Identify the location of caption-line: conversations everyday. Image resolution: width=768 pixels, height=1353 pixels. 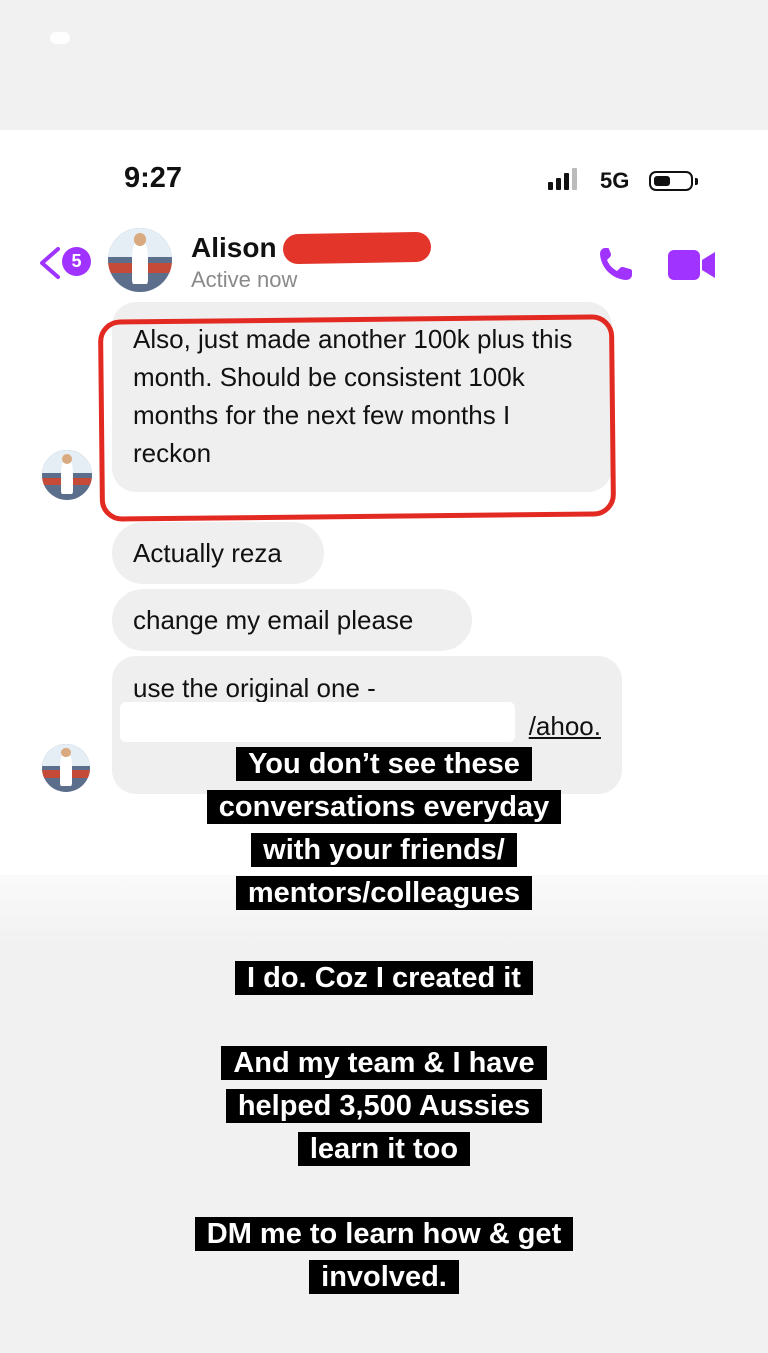
(384, 807).